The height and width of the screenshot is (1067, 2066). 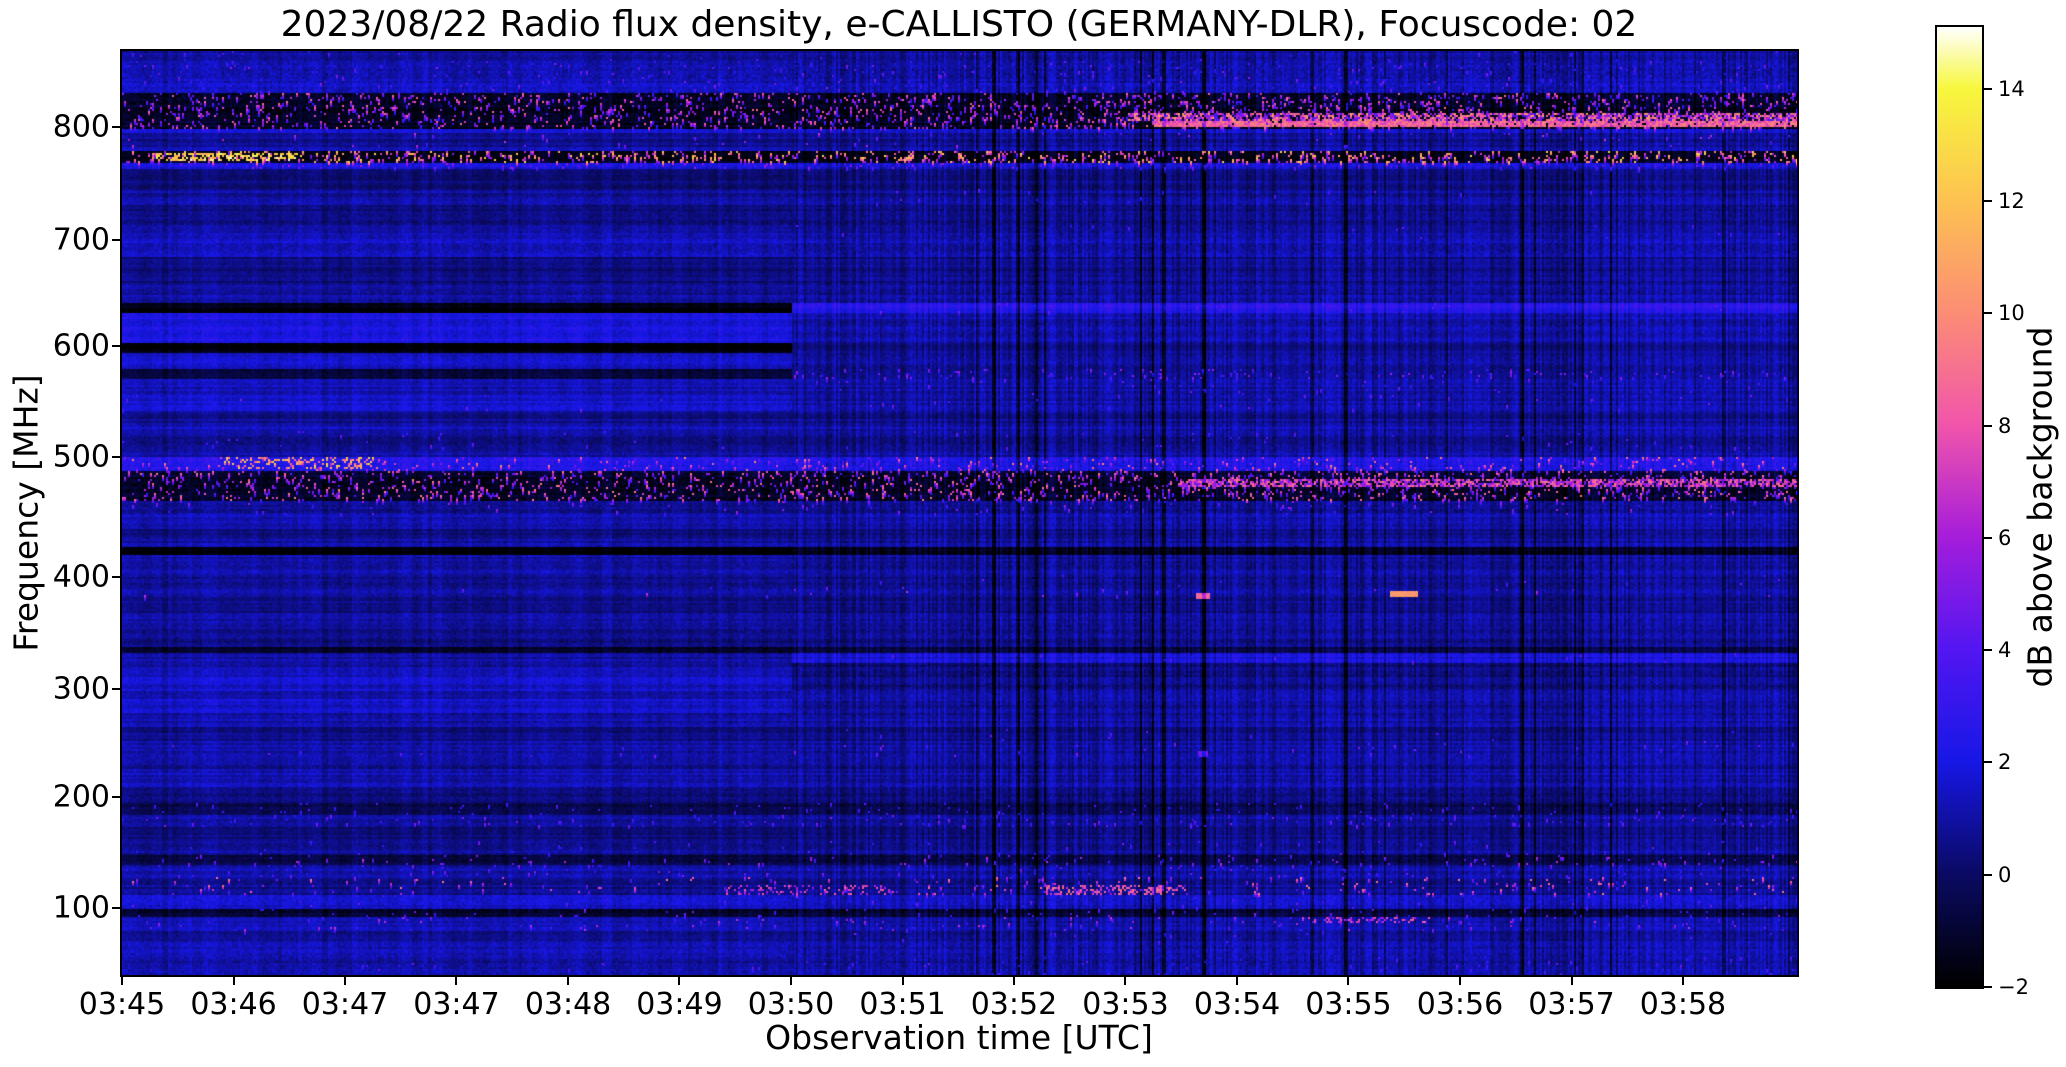 I want to click on y-tick-label: 700, so click(x=81, y=240).